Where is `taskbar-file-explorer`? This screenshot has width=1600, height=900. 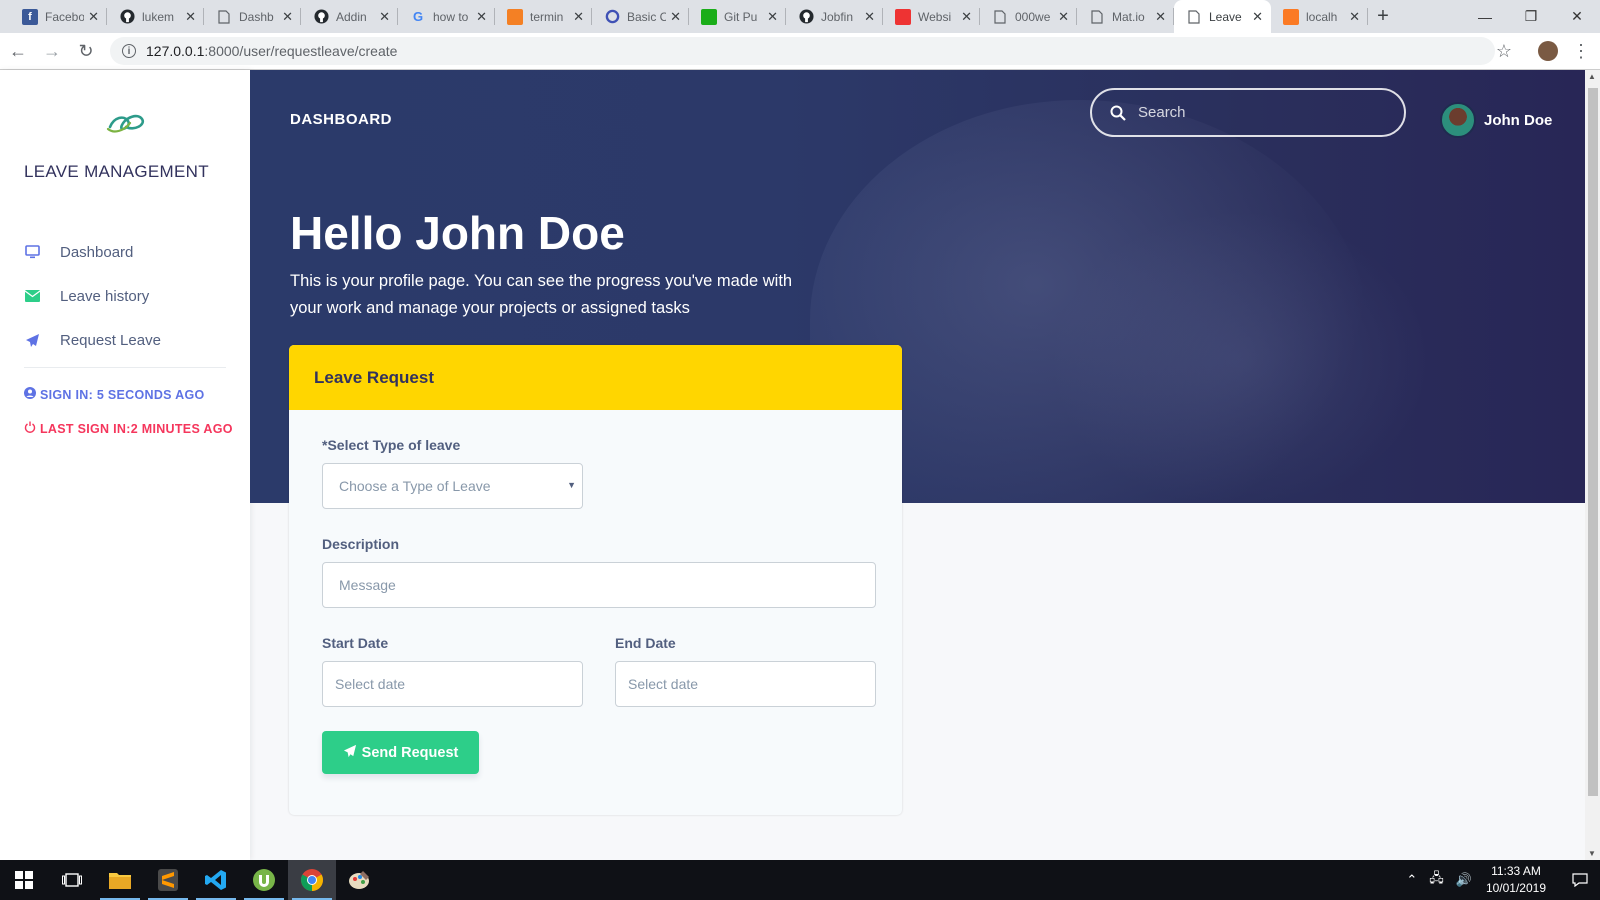
taskbar-file-explorer is located at coordinates (120, 880).